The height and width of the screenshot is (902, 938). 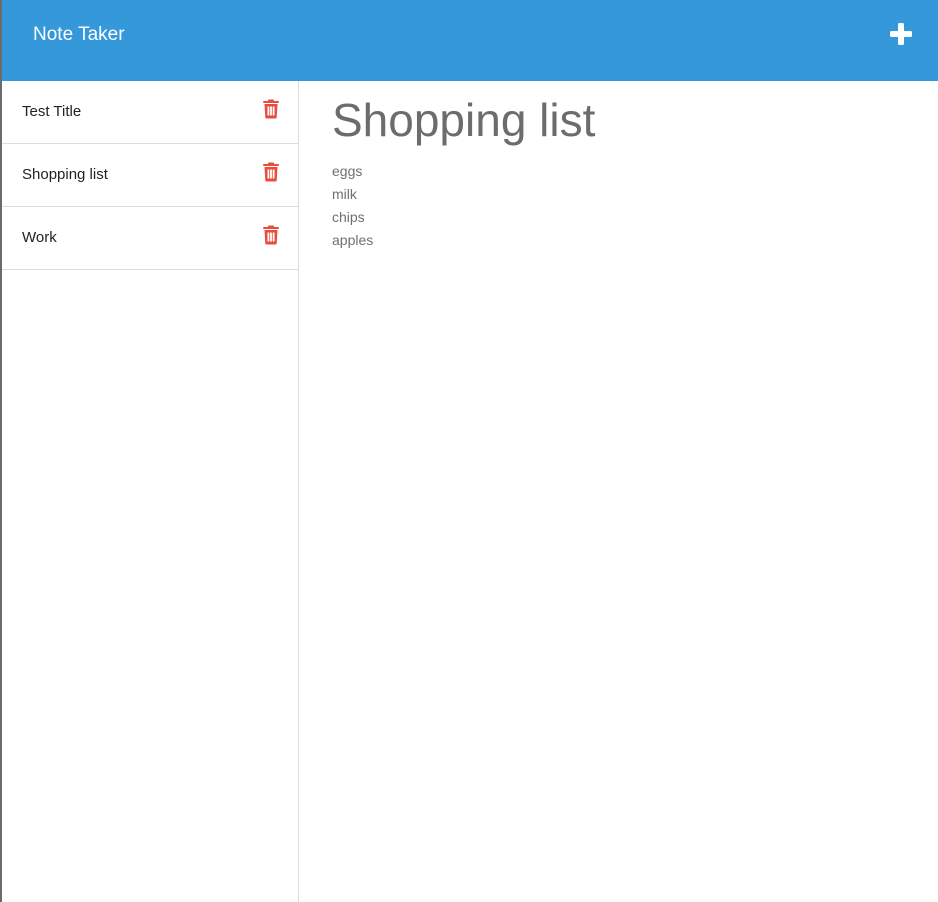 What do you see at coordinates (470, 40) in the screenshot?
I see `navbar: Note Taker` at bounding box center [470, 40].